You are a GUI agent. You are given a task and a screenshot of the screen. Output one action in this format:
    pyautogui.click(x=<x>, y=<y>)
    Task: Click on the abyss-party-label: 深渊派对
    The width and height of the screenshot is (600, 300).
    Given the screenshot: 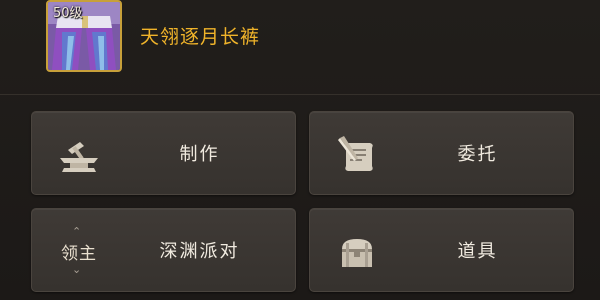 What is the action you would take?
    pyautogui.click(x=199, y=251)
    